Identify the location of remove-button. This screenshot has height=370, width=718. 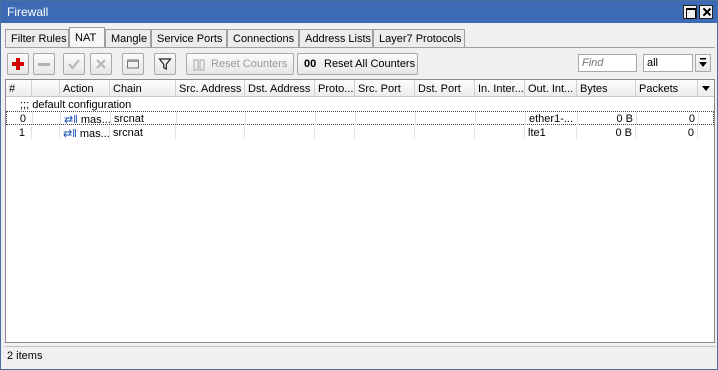
(44, 64).